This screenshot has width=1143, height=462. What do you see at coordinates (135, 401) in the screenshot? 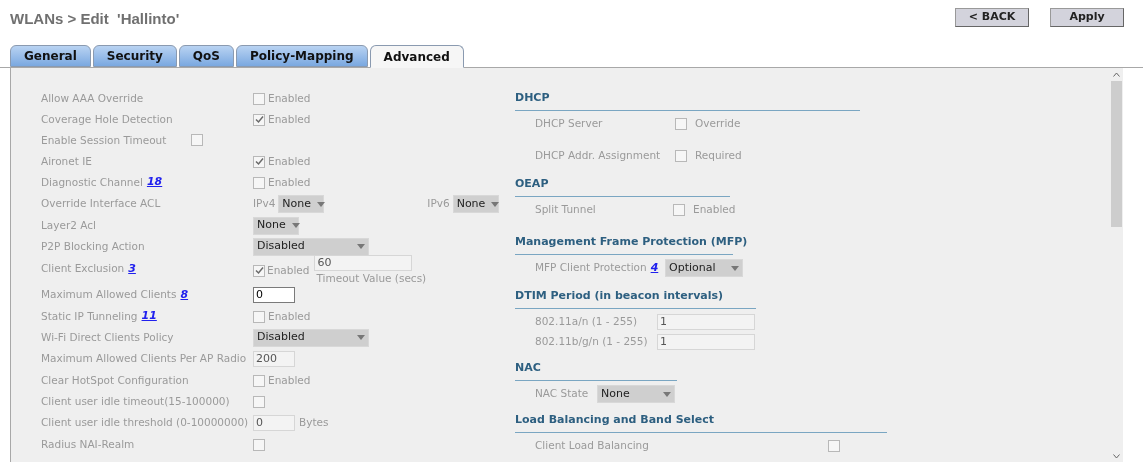
I see `field-label: Client user idle timeout(15-100000)` at bounding box center [135, 401].